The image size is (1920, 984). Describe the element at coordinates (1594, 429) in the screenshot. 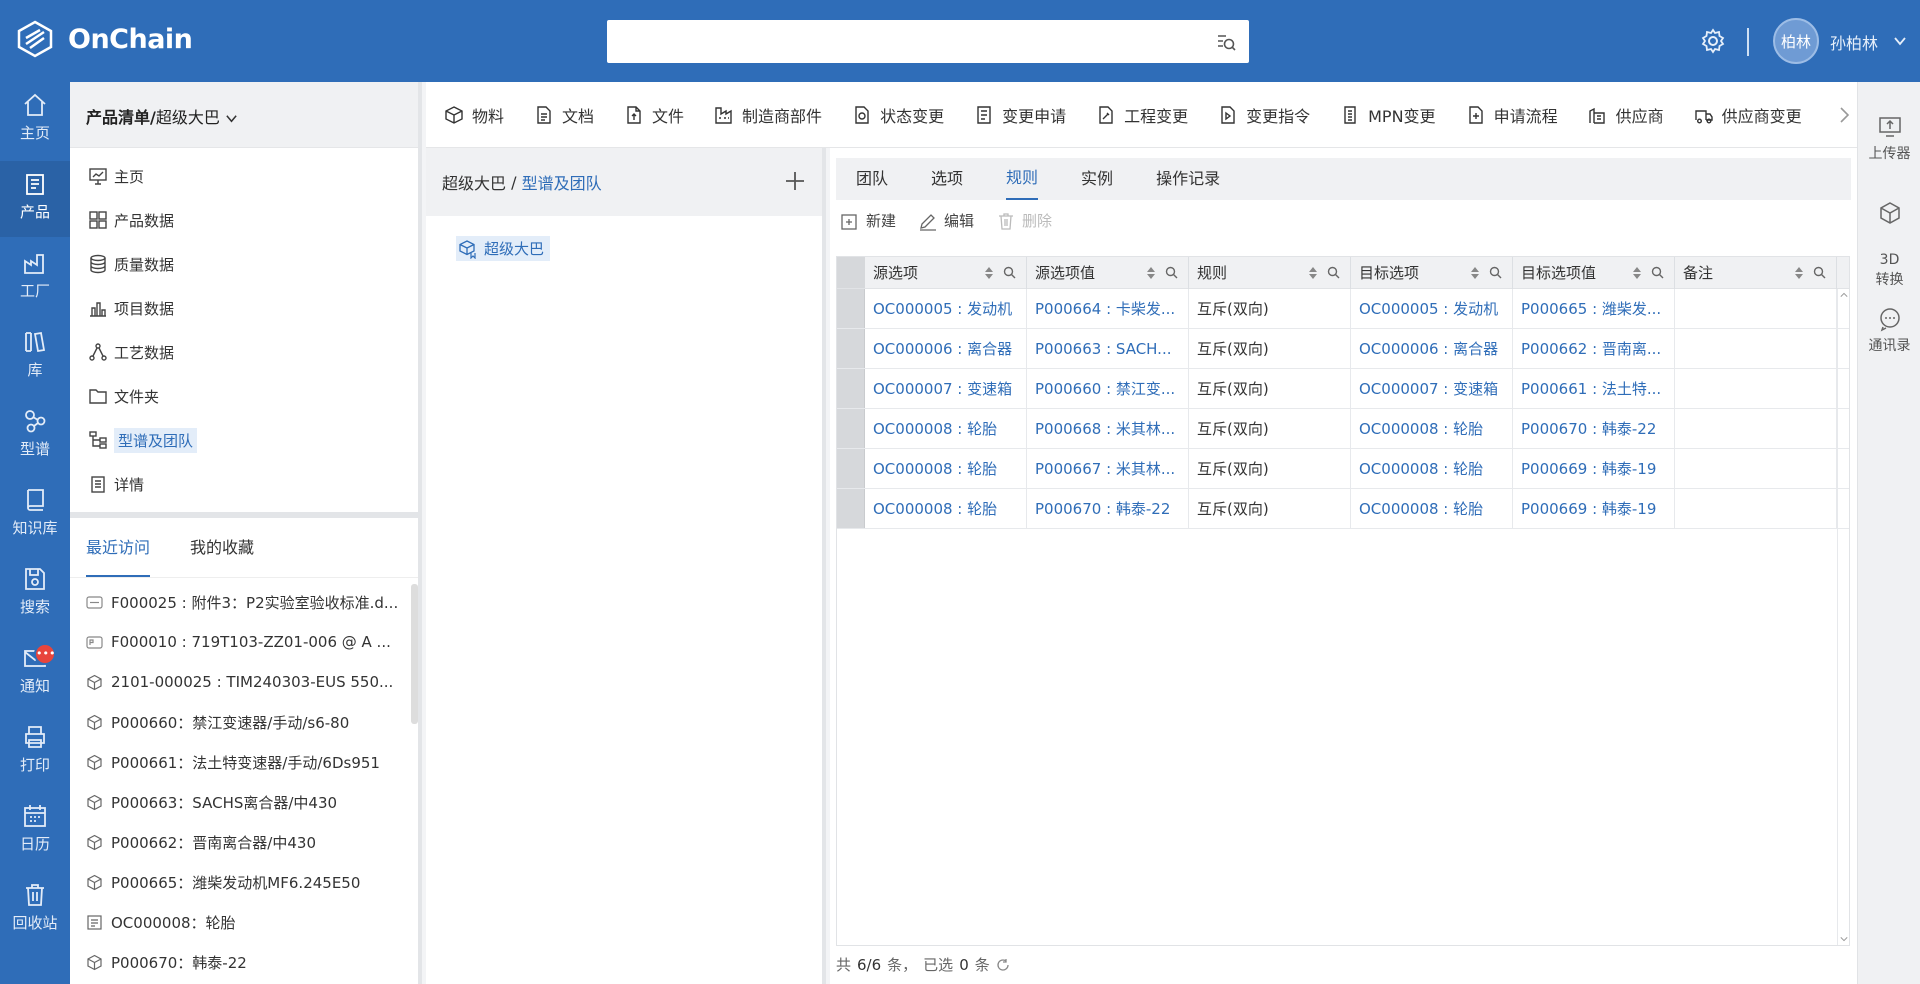

I see `cell-target-value: P000670 : 韩泰-22` at that location.